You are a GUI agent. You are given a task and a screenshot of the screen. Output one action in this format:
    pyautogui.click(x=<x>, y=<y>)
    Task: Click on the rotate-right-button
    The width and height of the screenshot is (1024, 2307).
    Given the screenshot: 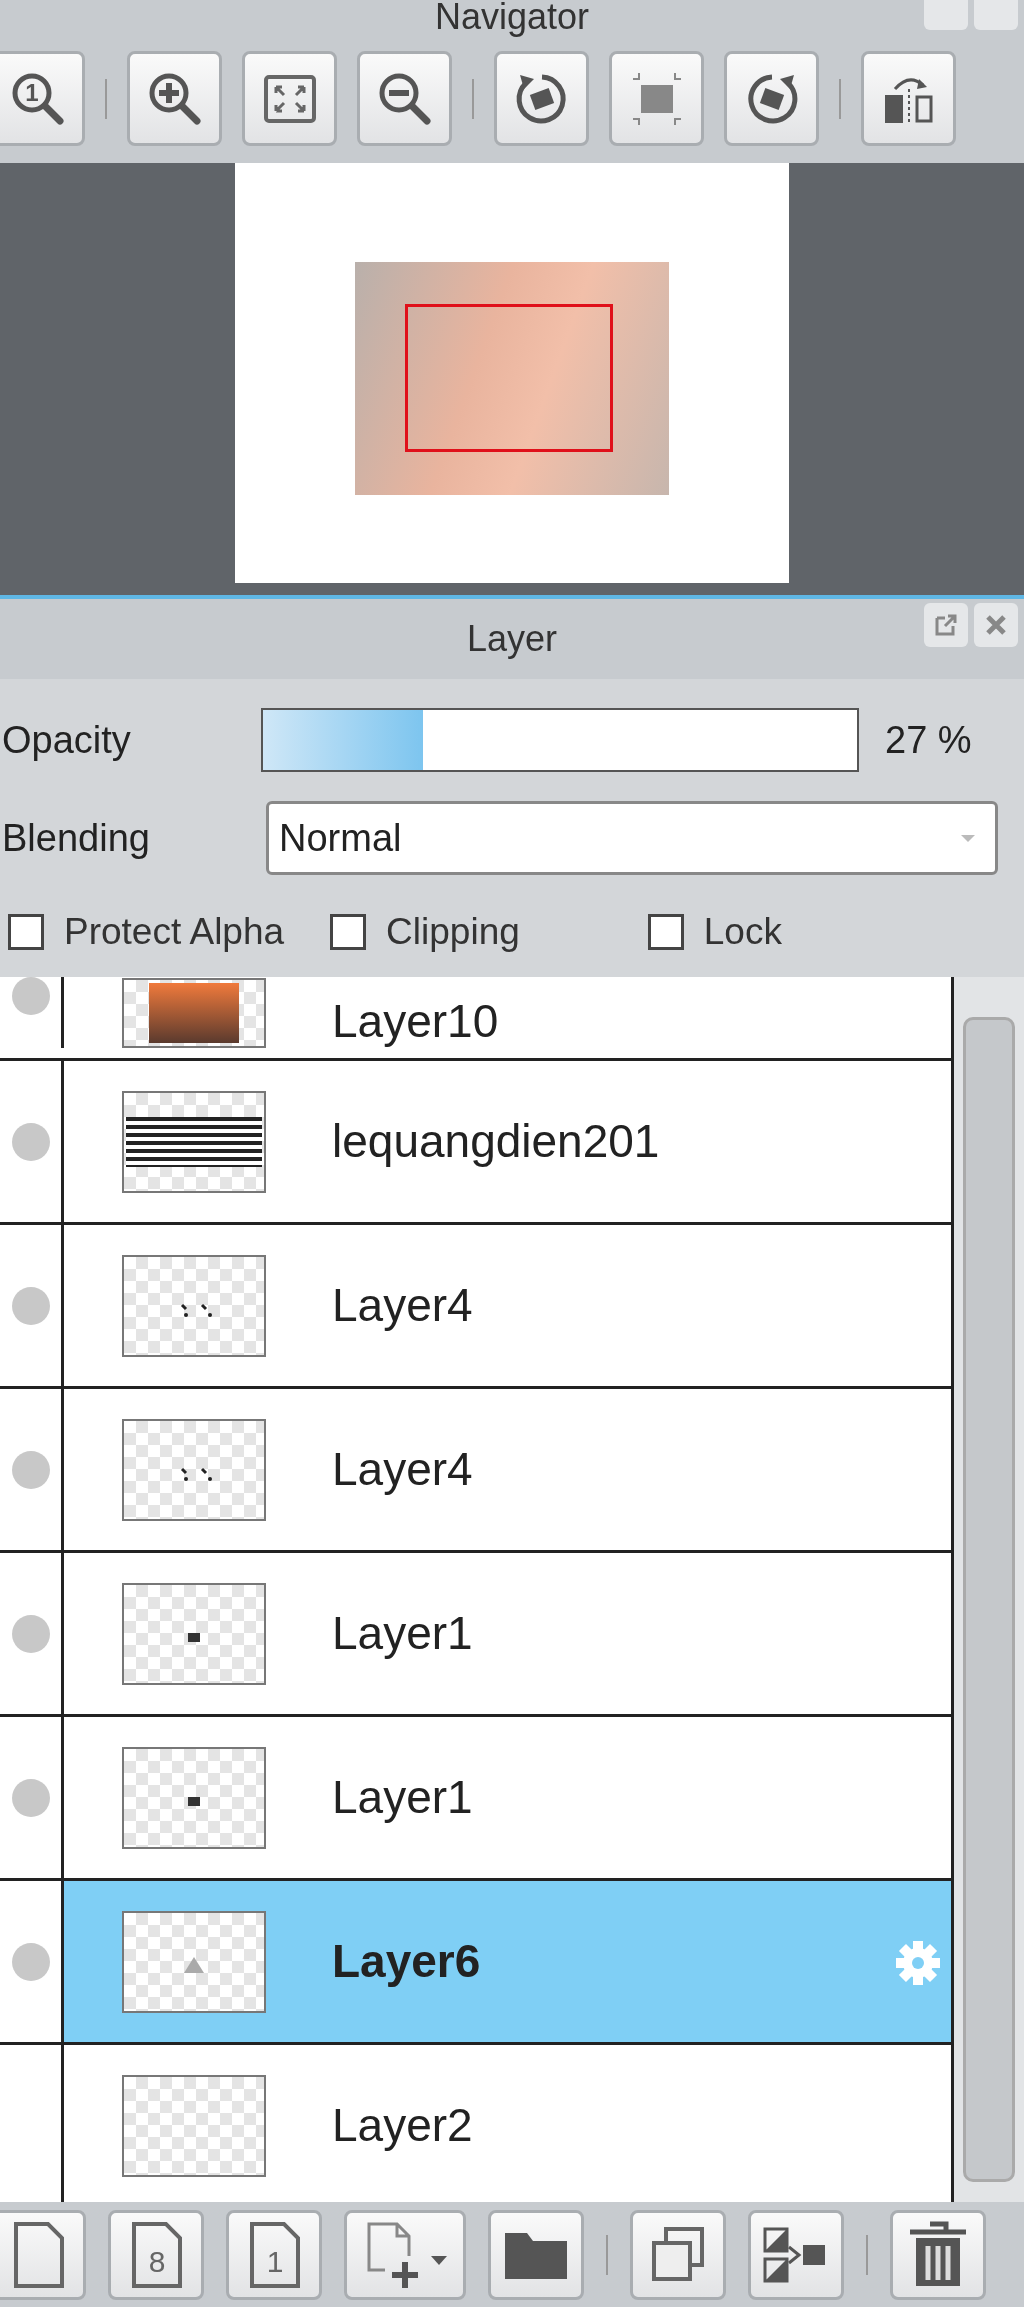 What is the action you would take?
    pyautogui.click(x=771, y=98)
    